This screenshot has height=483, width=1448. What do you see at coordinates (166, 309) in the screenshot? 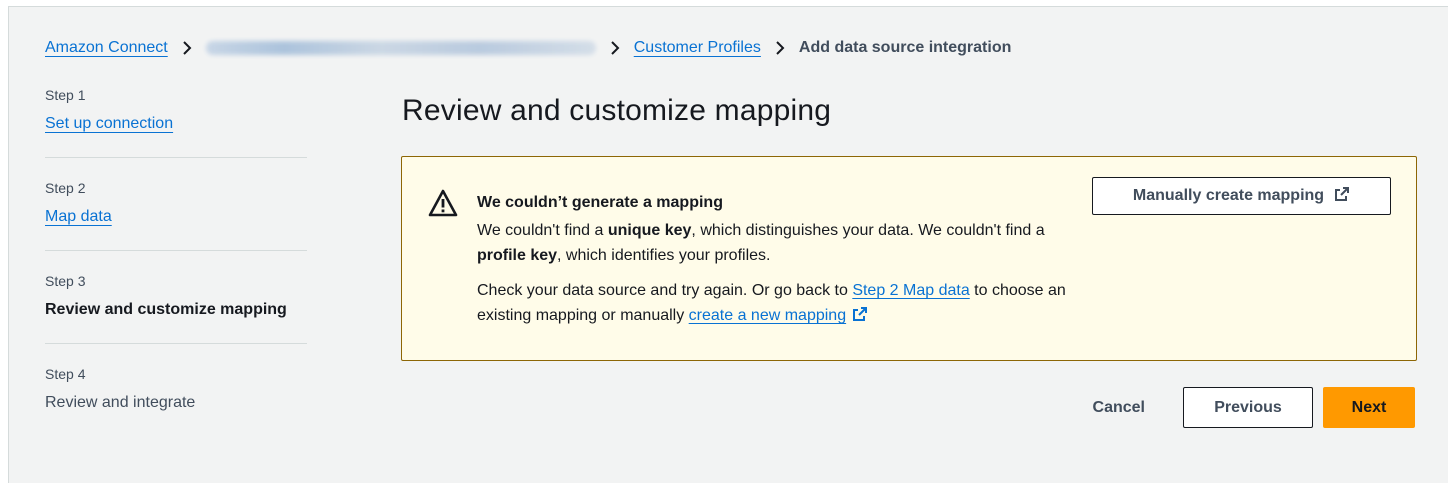
I see `step-current-label: Review and customize mapping` at bounding box center [166, 309].